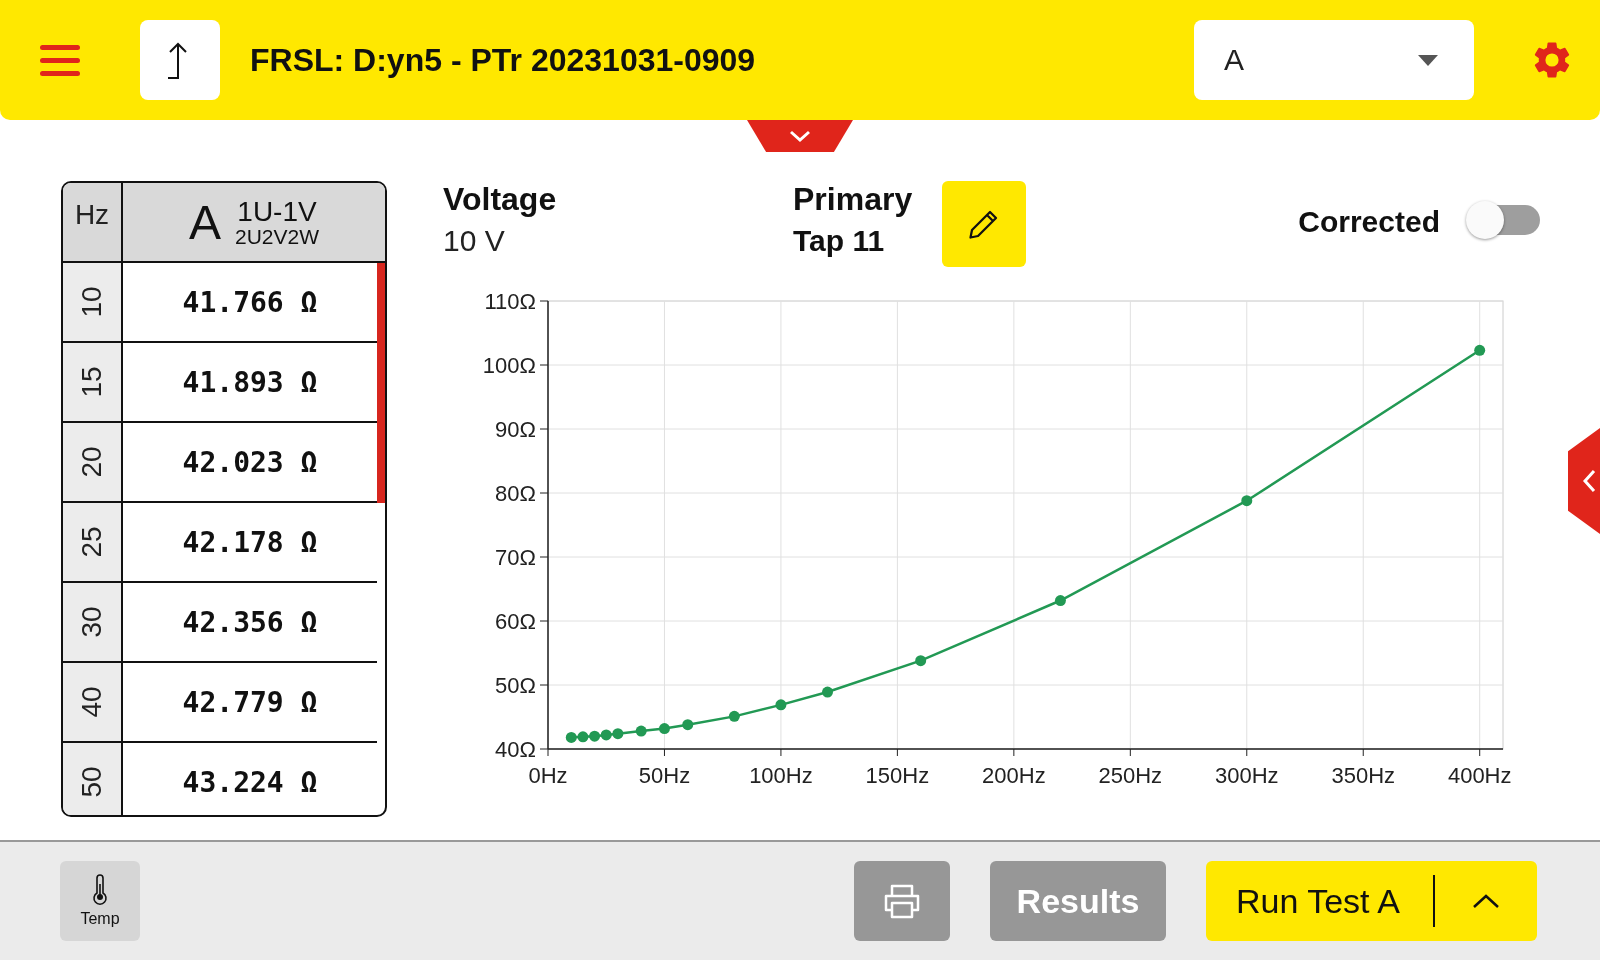 This screenshot has height=960, width=1600. I want to click on table-cell: 43.224 Ω, so click(250, 779).